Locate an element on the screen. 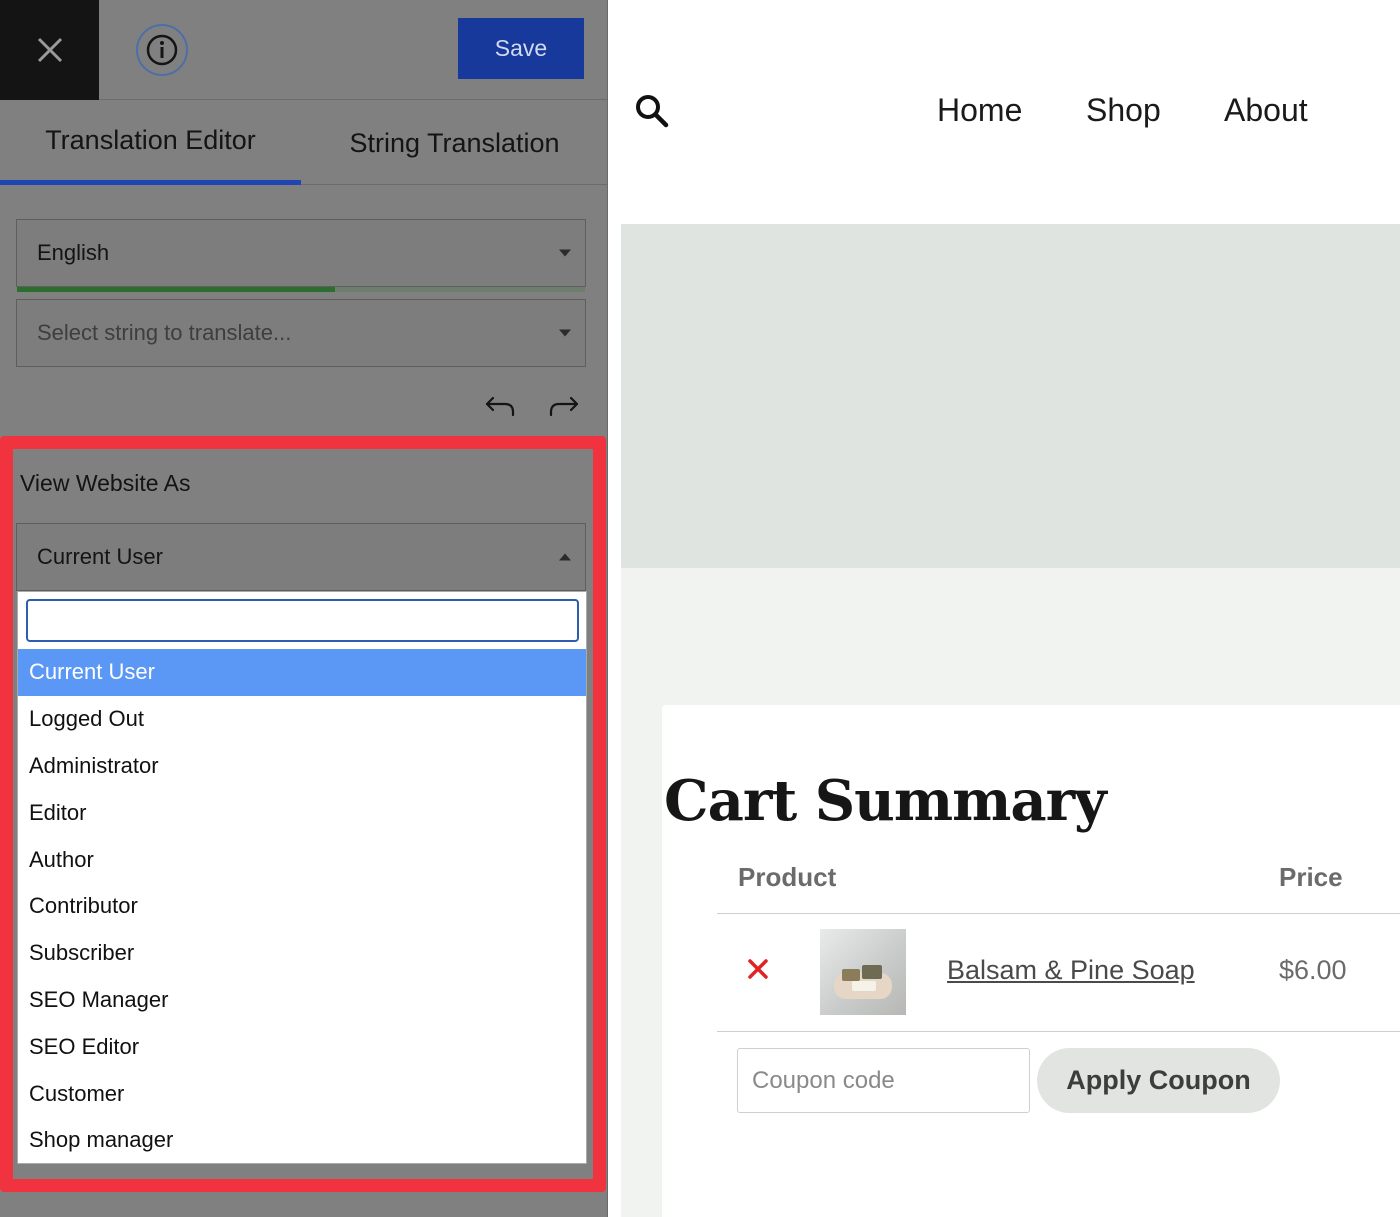 The width and height of the screenshot is (1400, 1217). undo-icon is located at coordinates (500, 406).